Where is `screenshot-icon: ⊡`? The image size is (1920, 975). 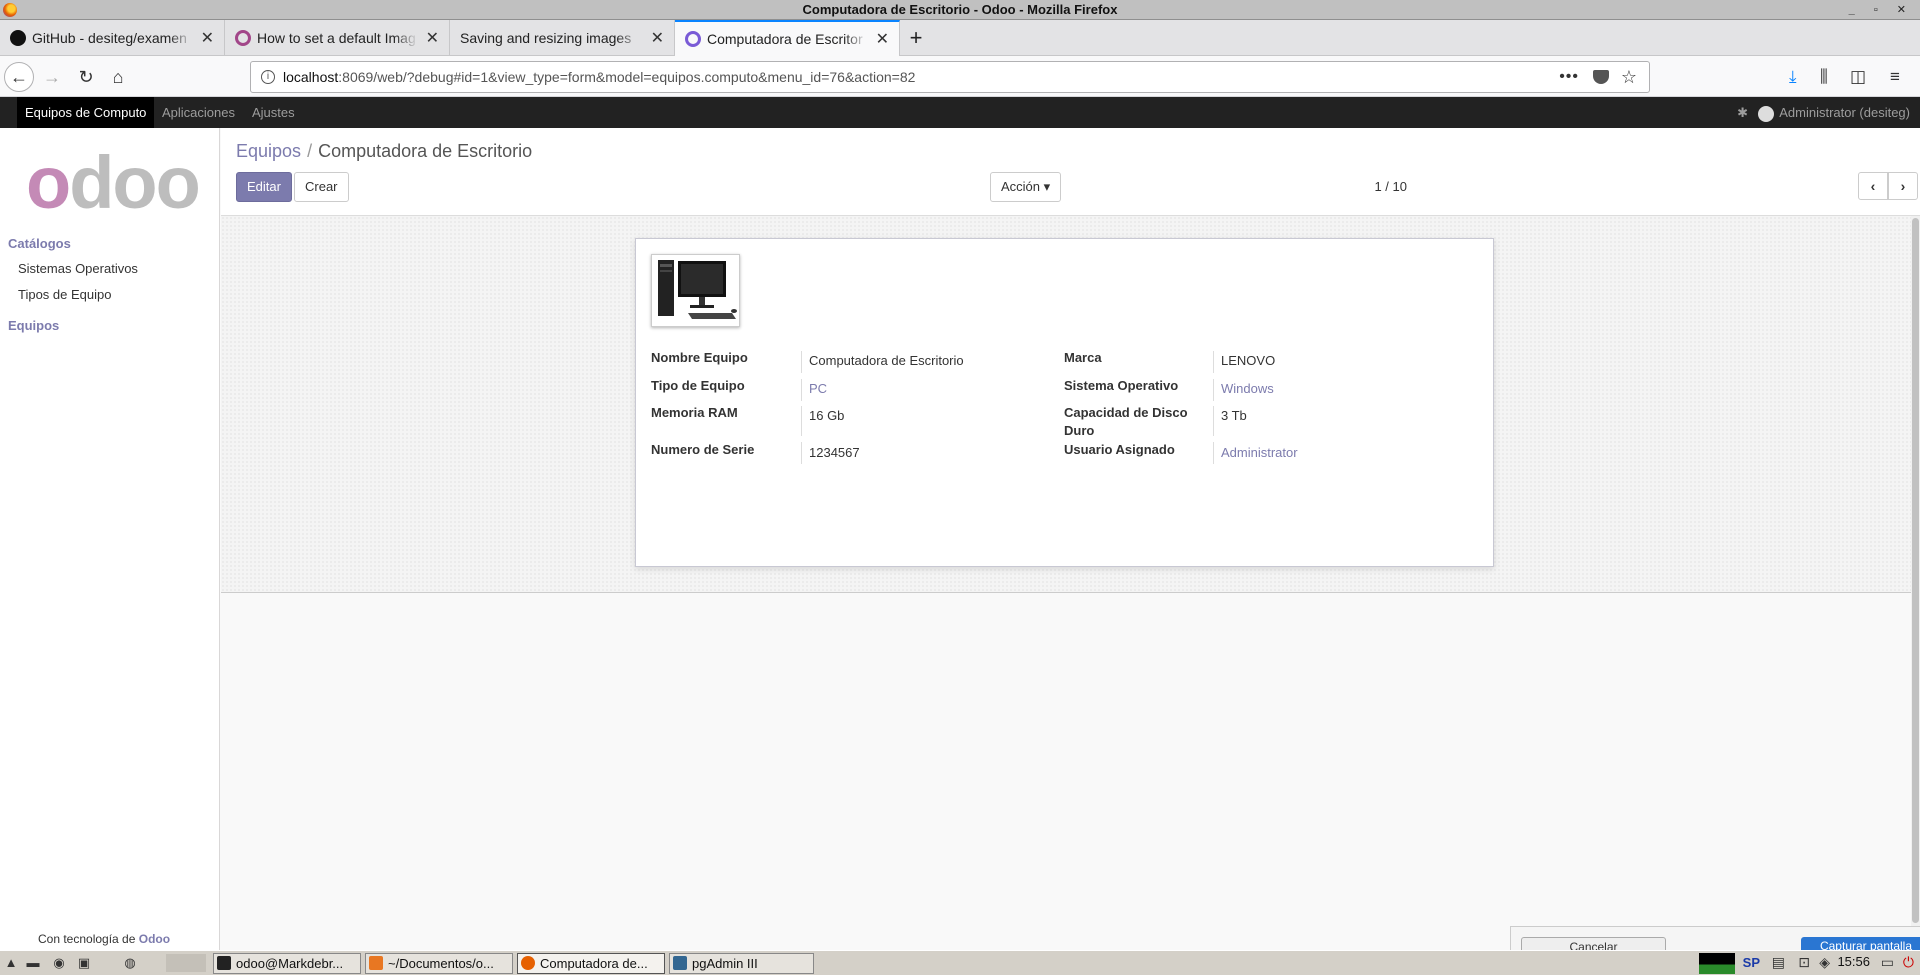
screenshot-icon: ⊡ is located at coordinates (1804, 962).